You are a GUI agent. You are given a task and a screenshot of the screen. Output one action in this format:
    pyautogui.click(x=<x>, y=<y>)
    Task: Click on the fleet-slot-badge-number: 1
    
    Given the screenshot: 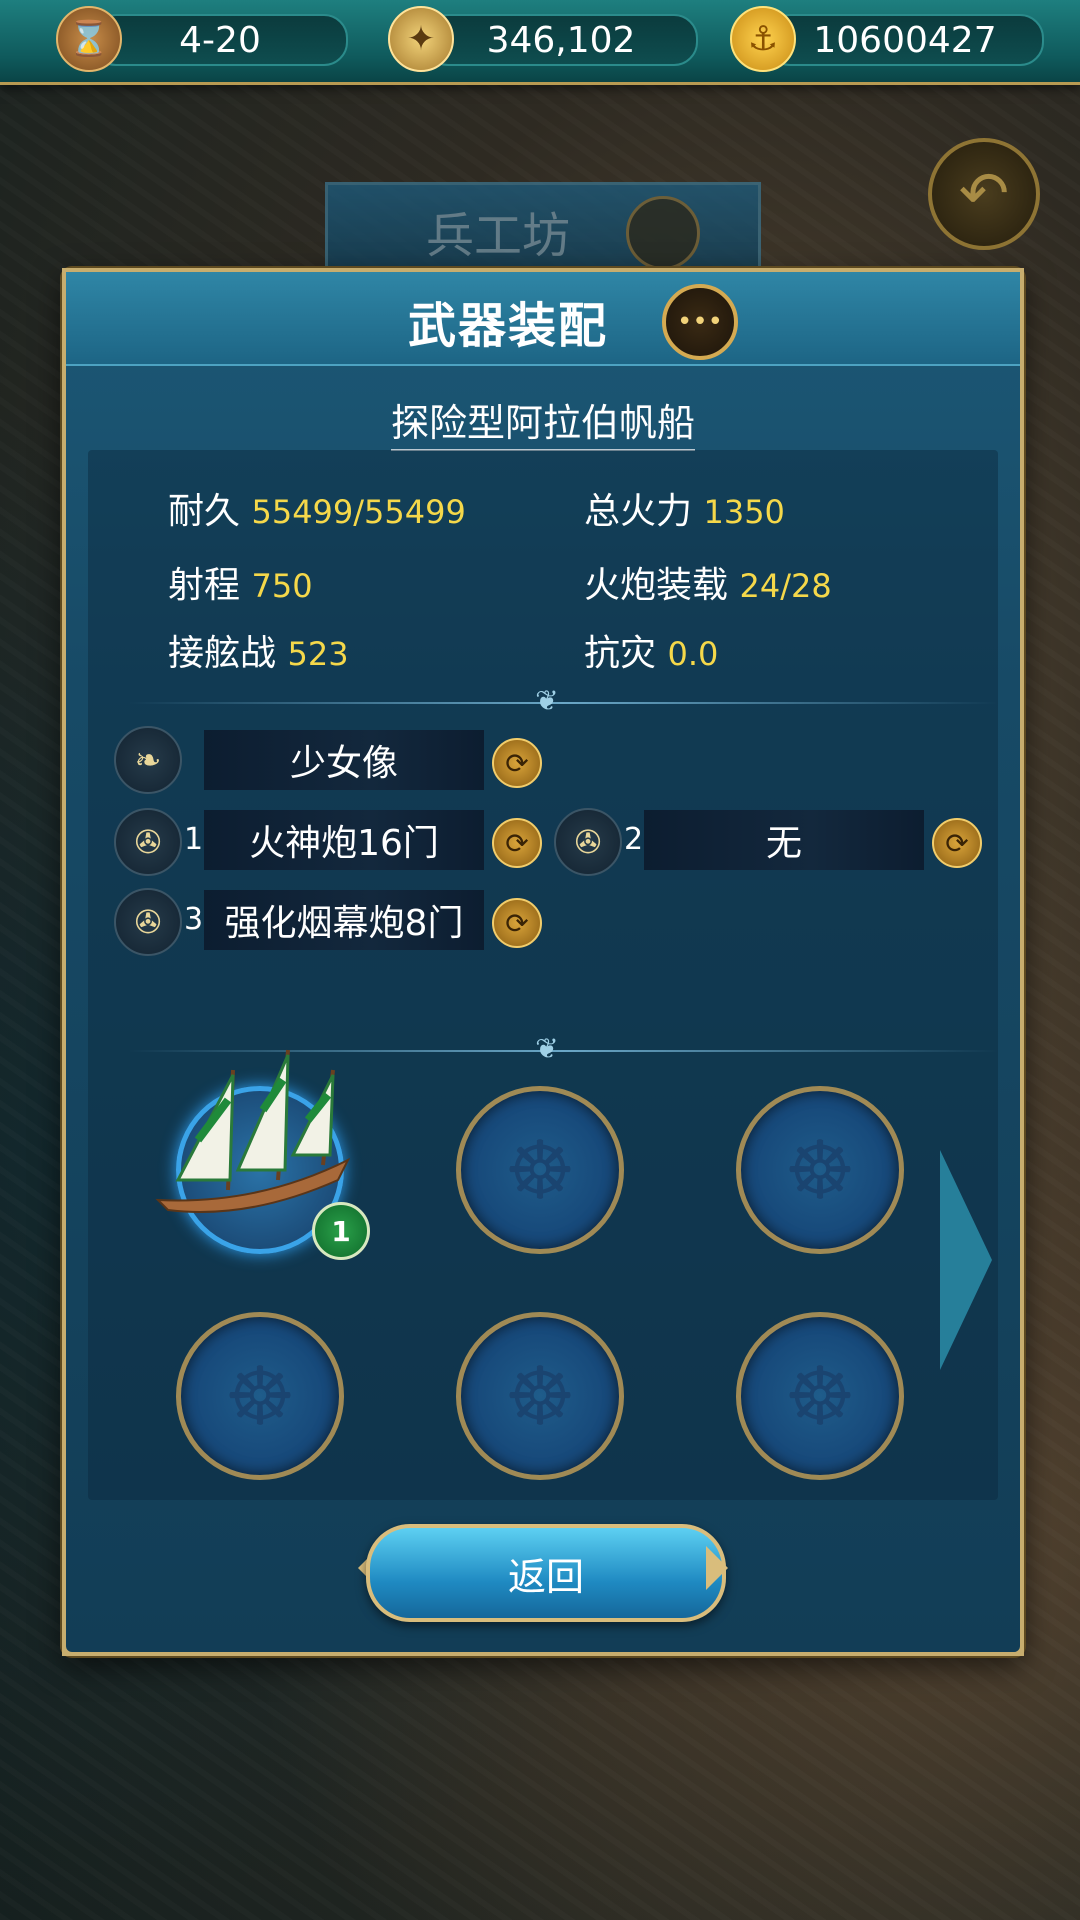 What is the action you would take?
    pyautogui.click(x=341, y=1231)
    